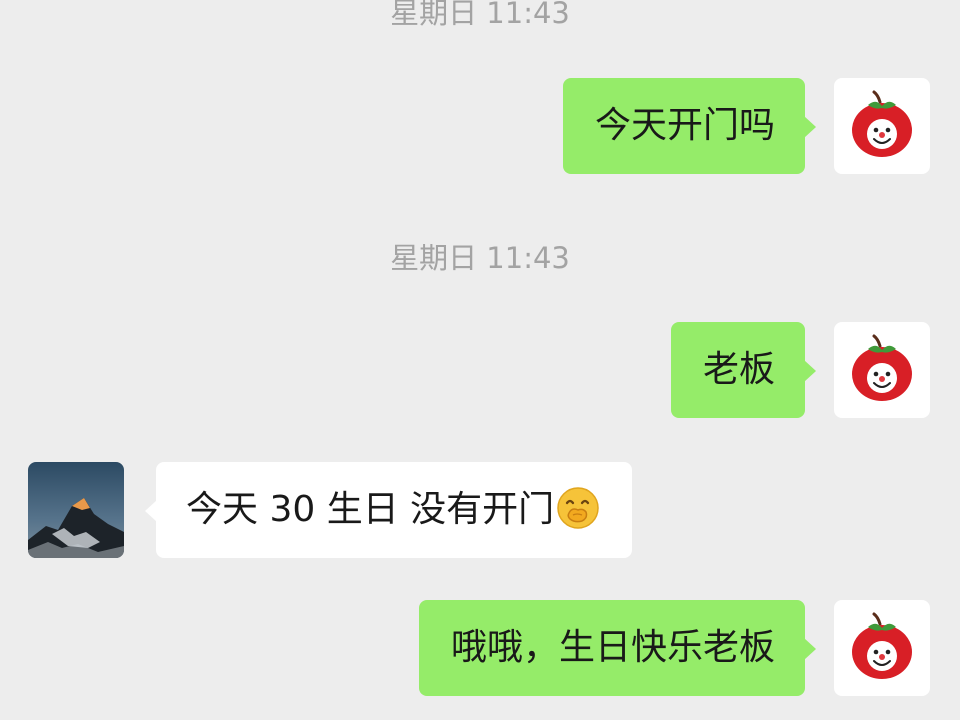 The image size is (960, 720). I want to click on message-bubble-self: 今天开门吗, so click(689, 126).